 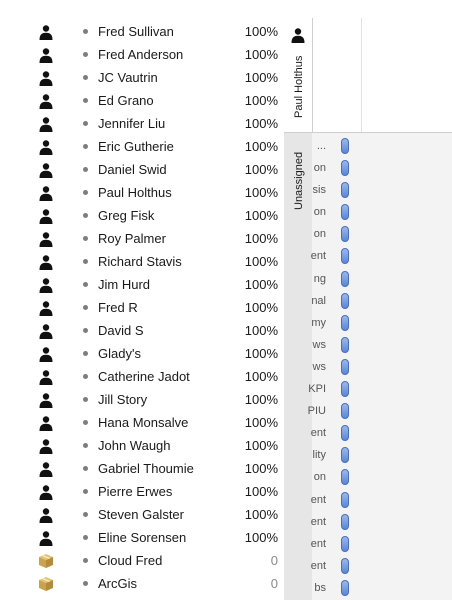 What do you see at coordinates (330, 412) in the screenshot?
I see `task-row: PIU` at bounding box center [330, 412].